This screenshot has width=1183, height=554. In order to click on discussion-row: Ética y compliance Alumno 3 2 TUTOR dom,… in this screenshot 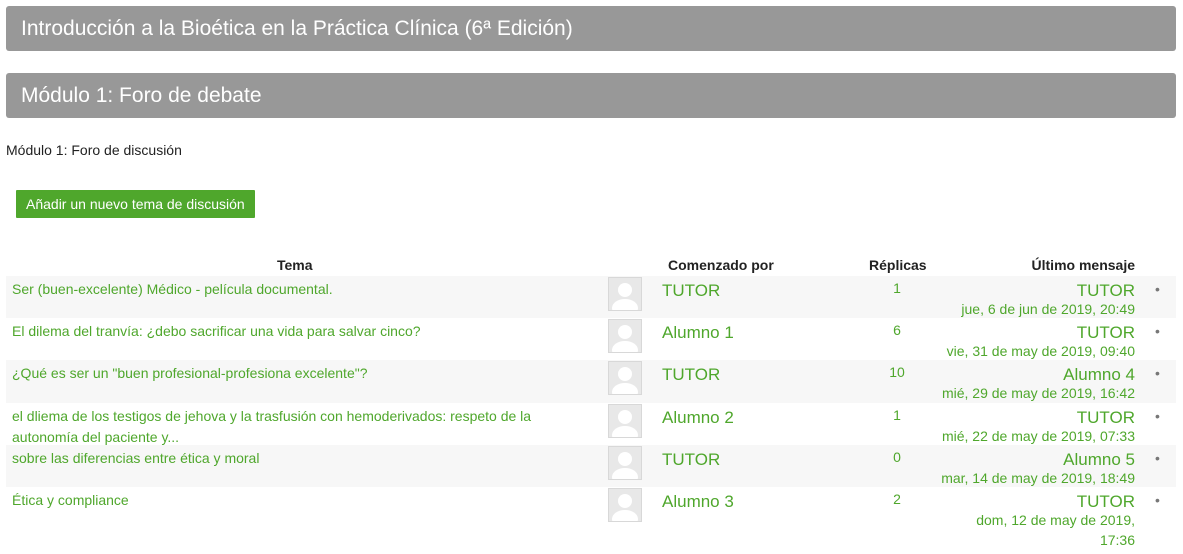, I will do `click(591, 518)`.